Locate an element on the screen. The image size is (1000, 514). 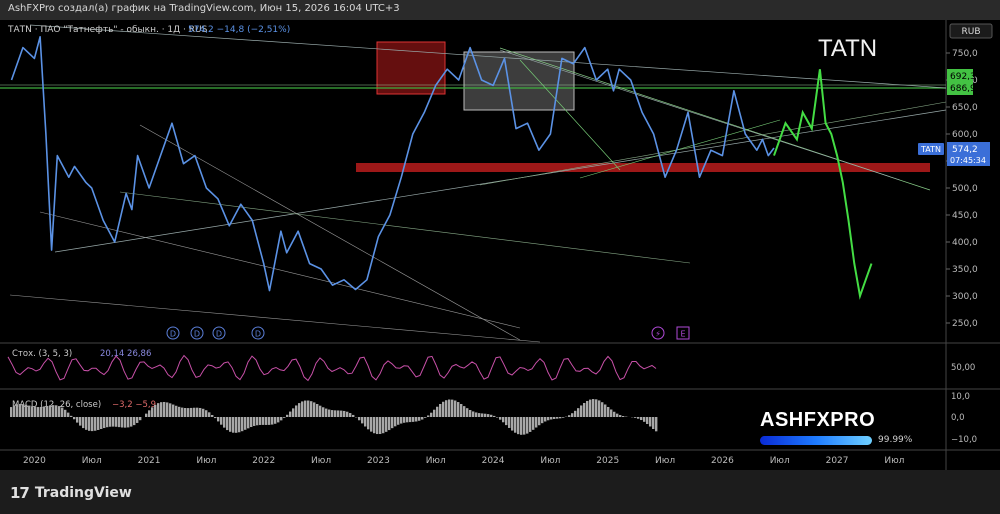
tradingview-wordmark: TradingView is located at coordinates (83, 493).